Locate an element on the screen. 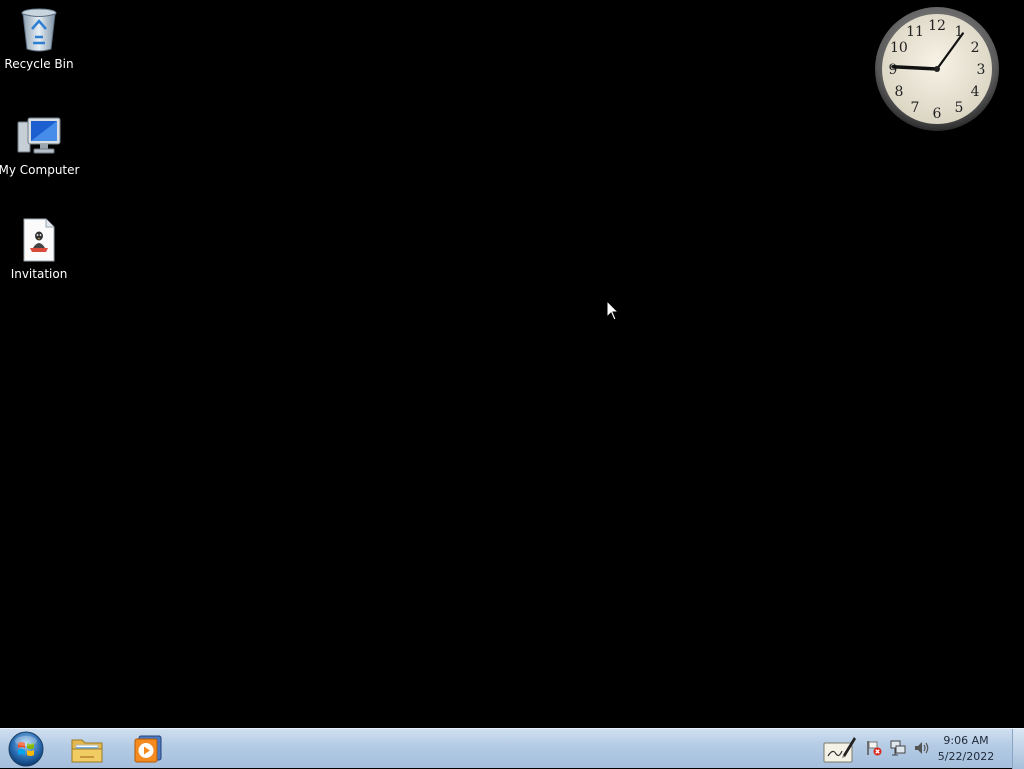 Image resolution: width=1024 pixels, height=769 pixels. clock-center-pin is located at coordinates (937, 69).